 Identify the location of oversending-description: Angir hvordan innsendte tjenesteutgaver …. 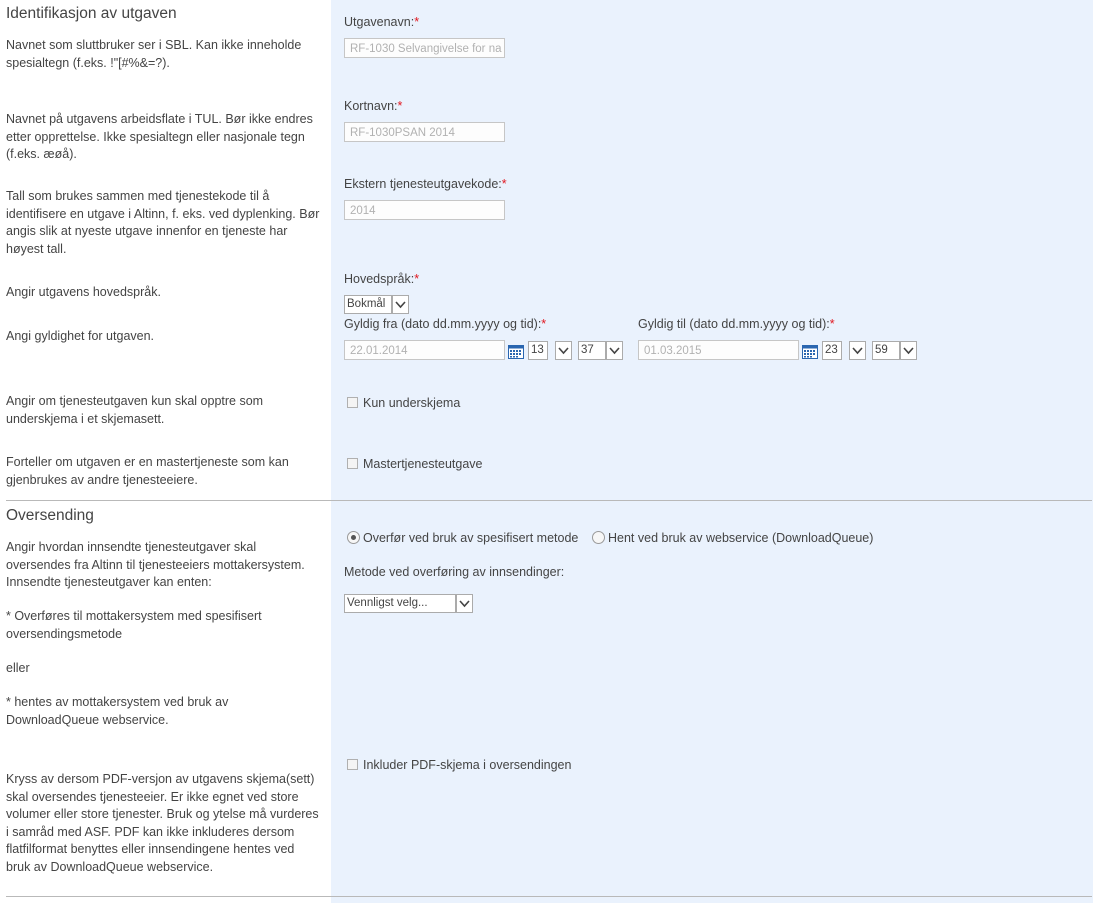
(155, 564).